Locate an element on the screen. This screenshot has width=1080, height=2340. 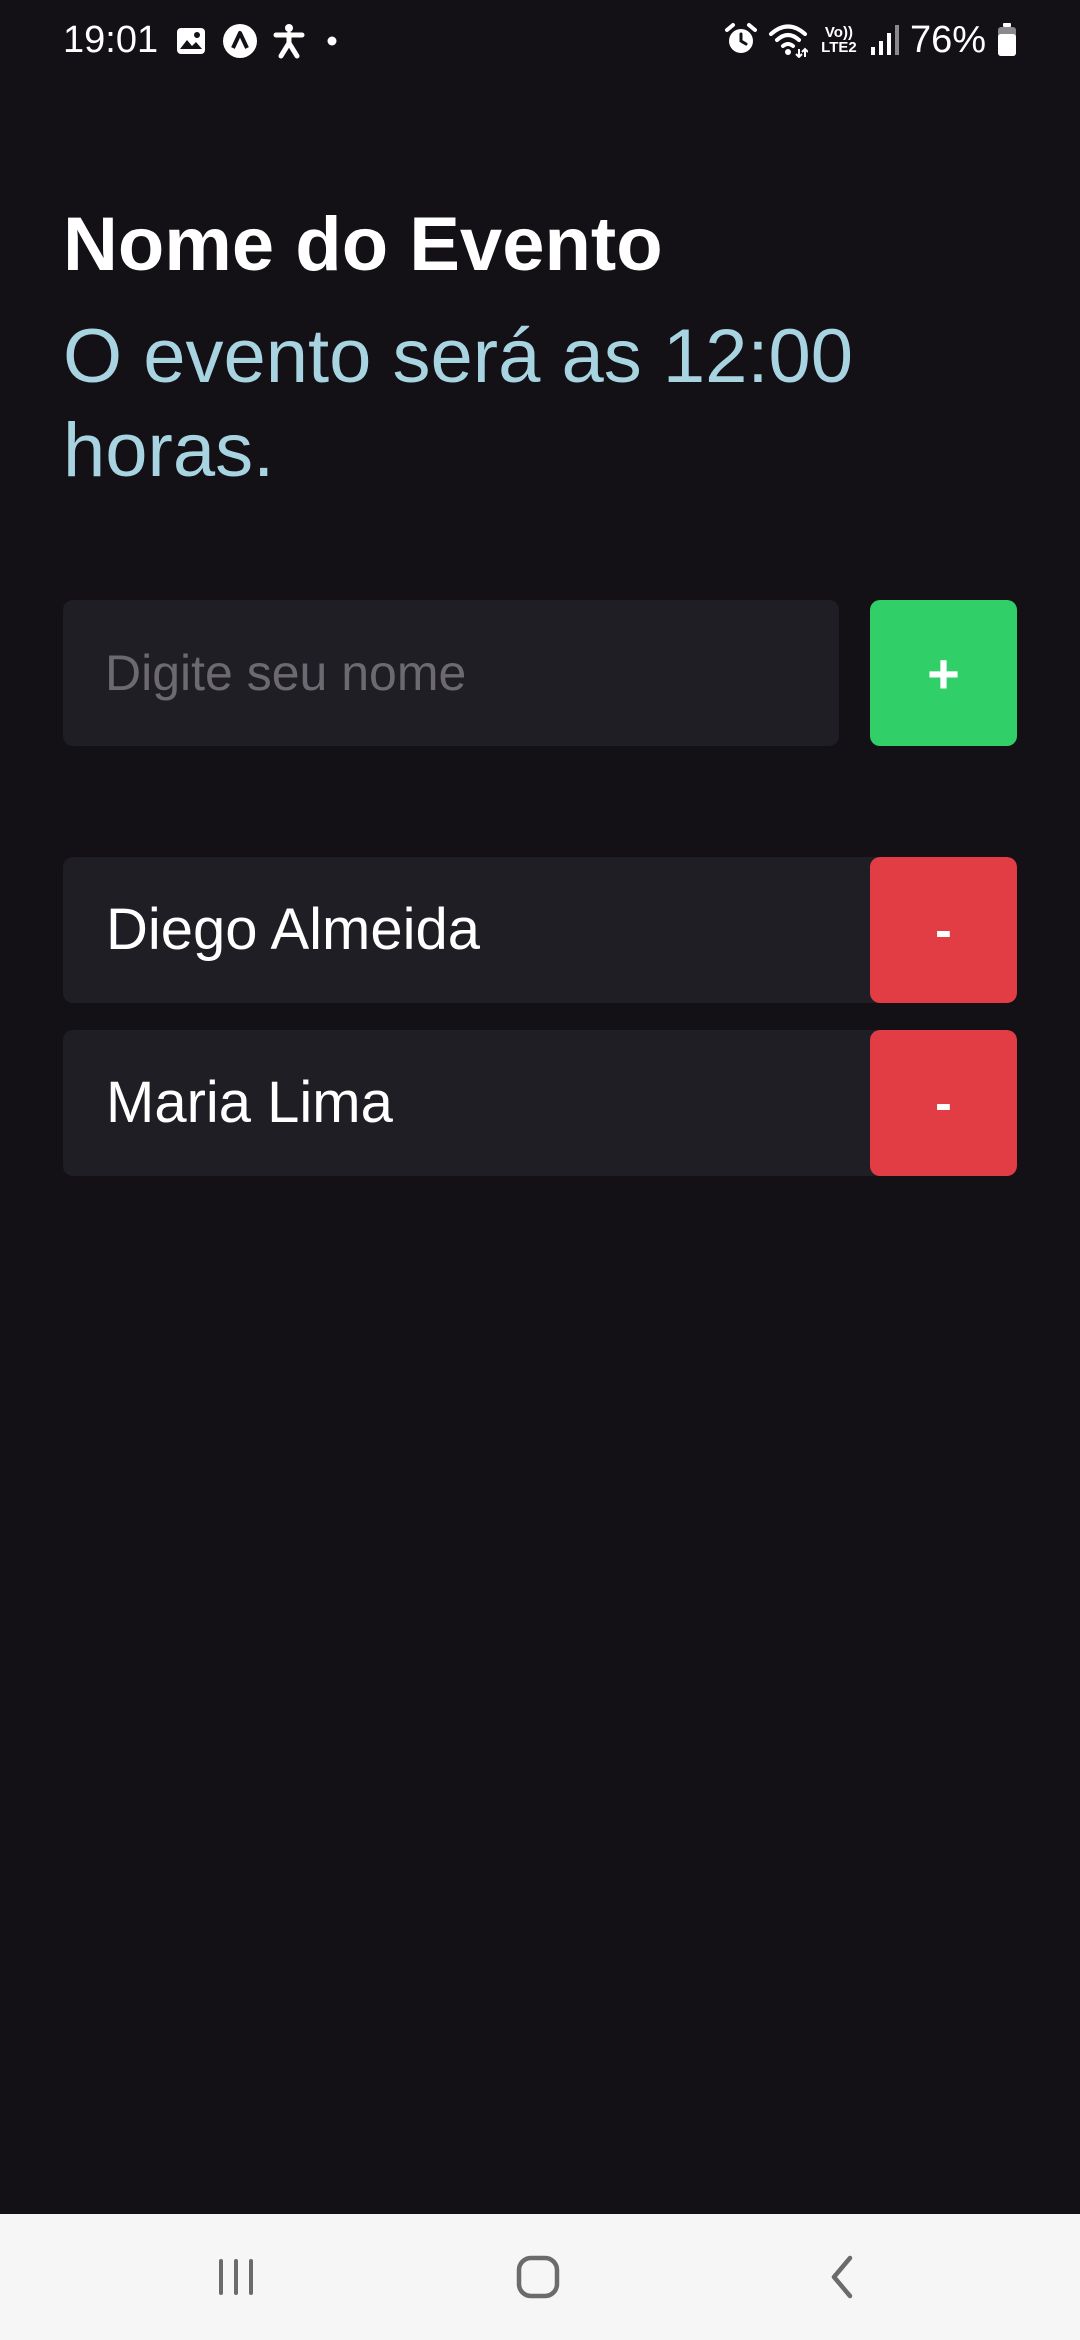
home-icon is located at coordinates (538, 2277).